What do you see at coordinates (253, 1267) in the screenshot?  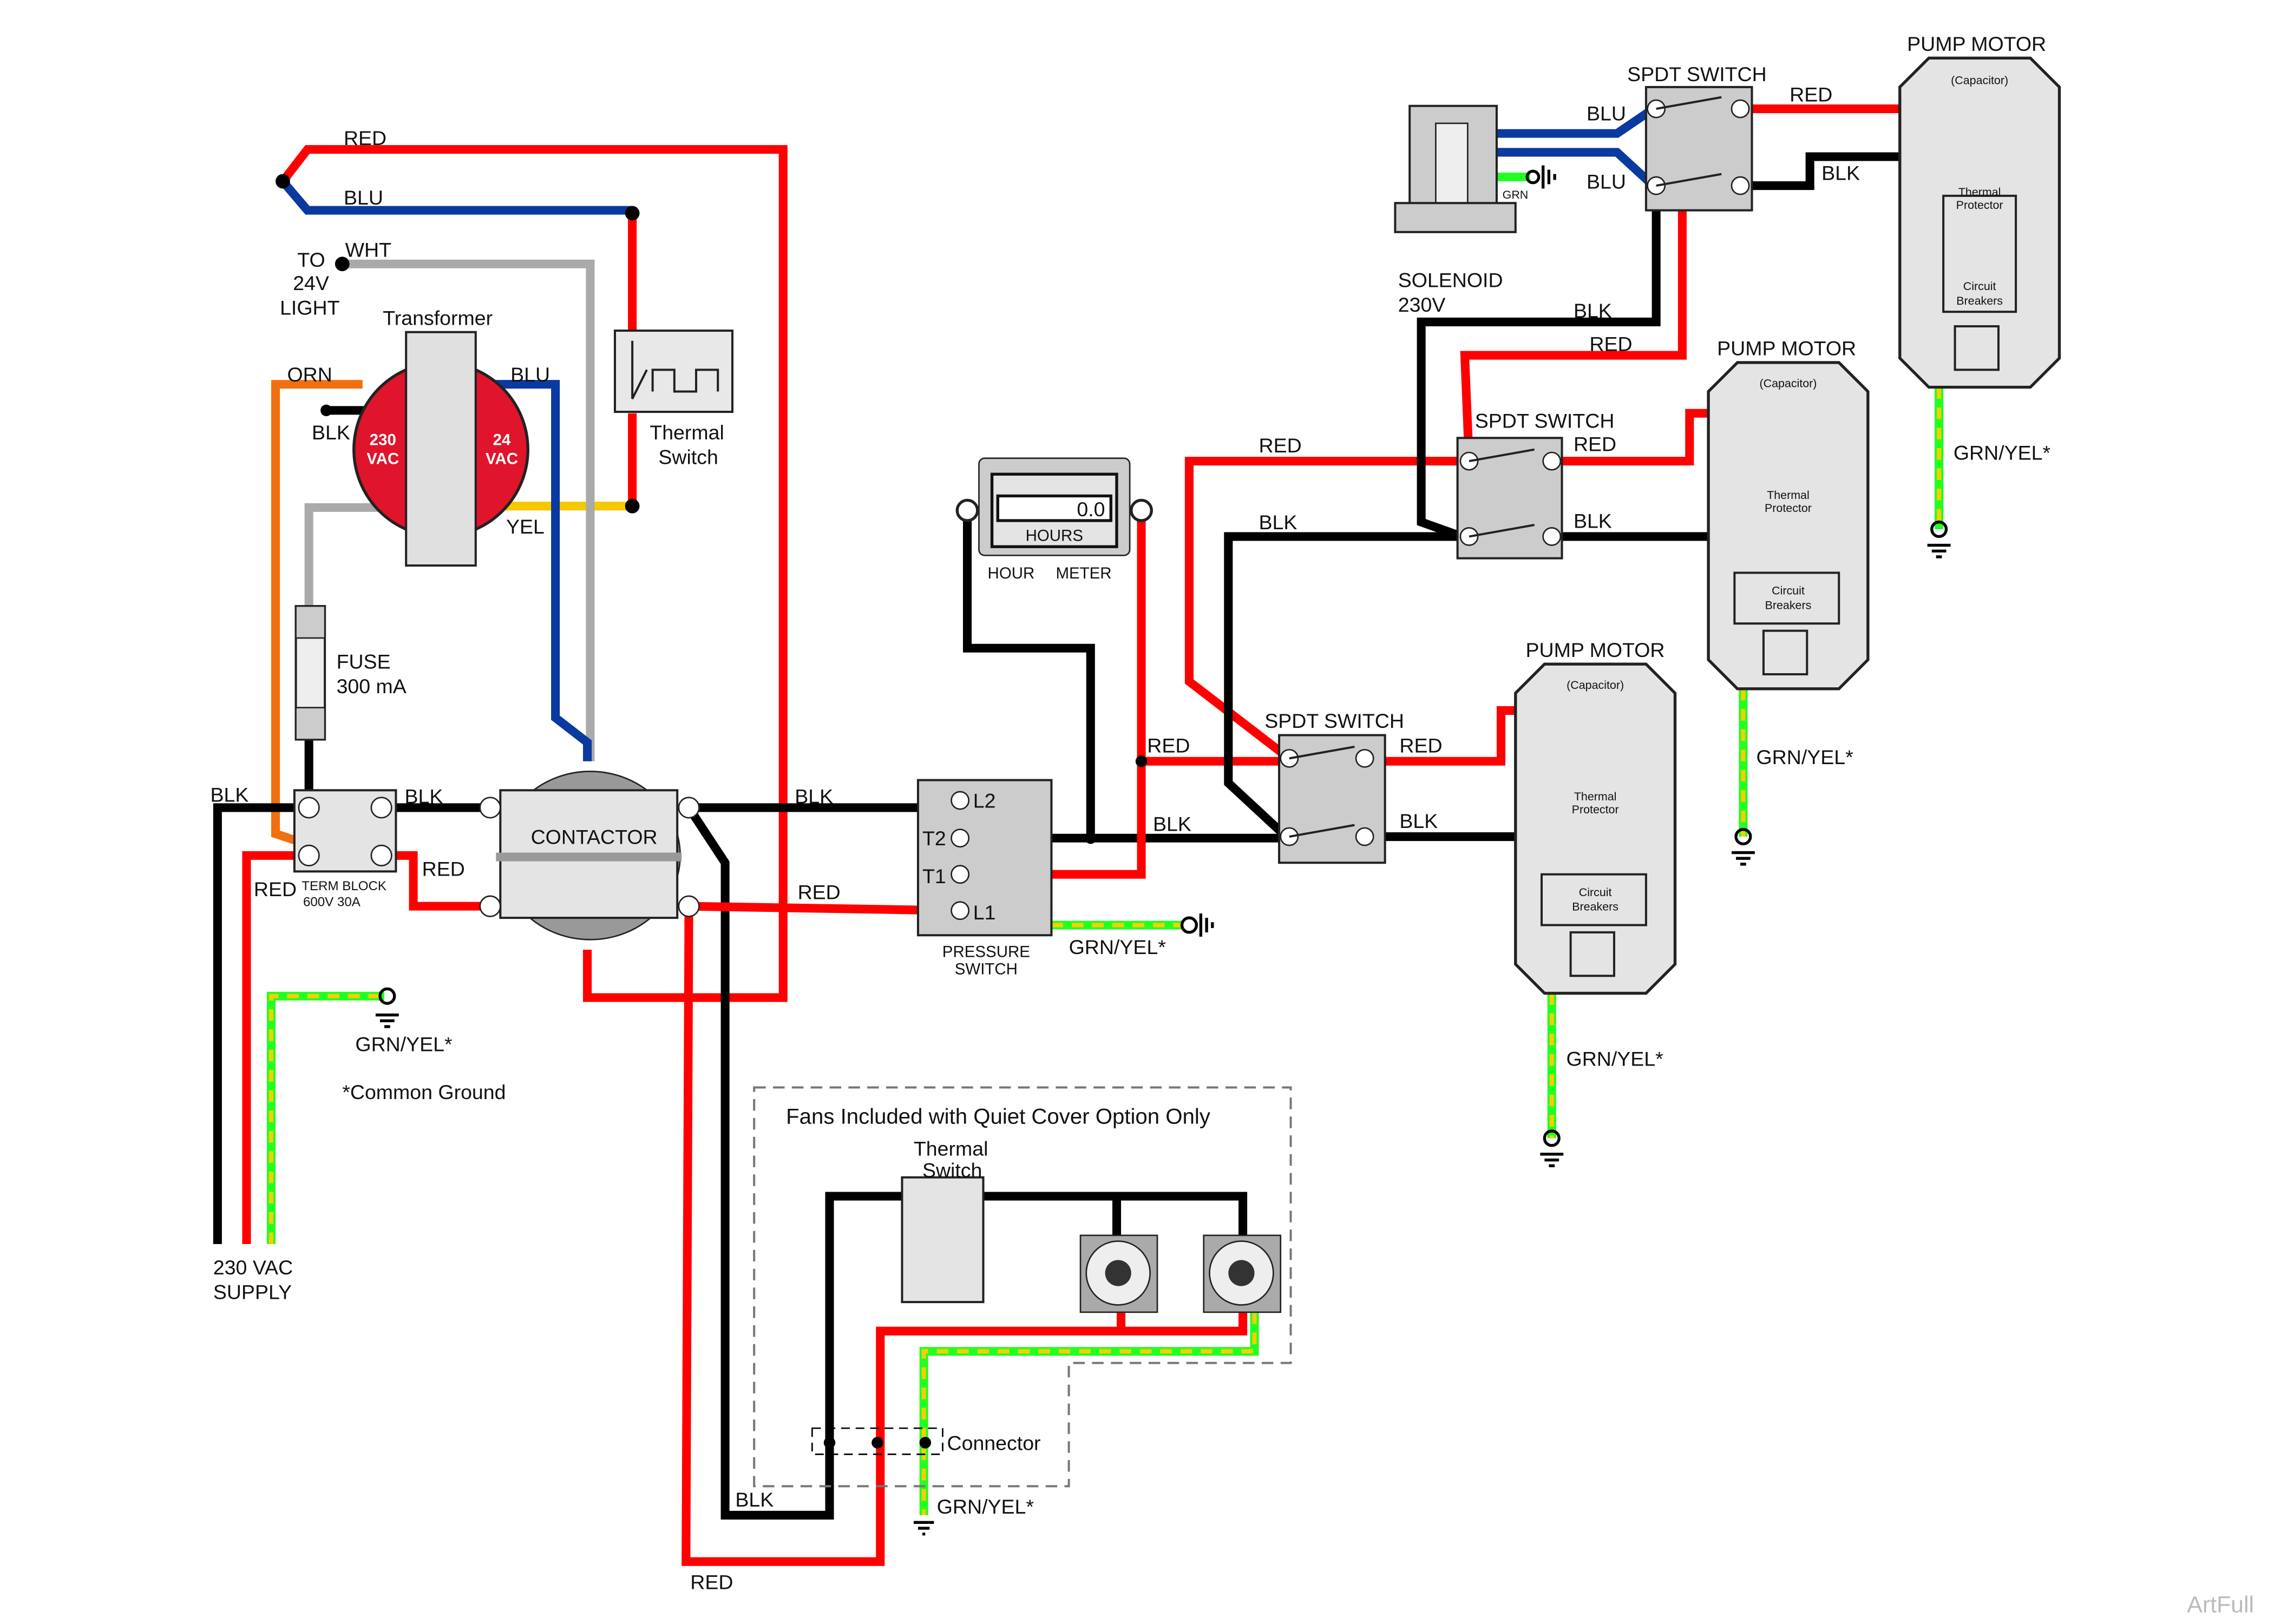 I see `svg-text: 230 VAC` at bounding box center [253, 1267].